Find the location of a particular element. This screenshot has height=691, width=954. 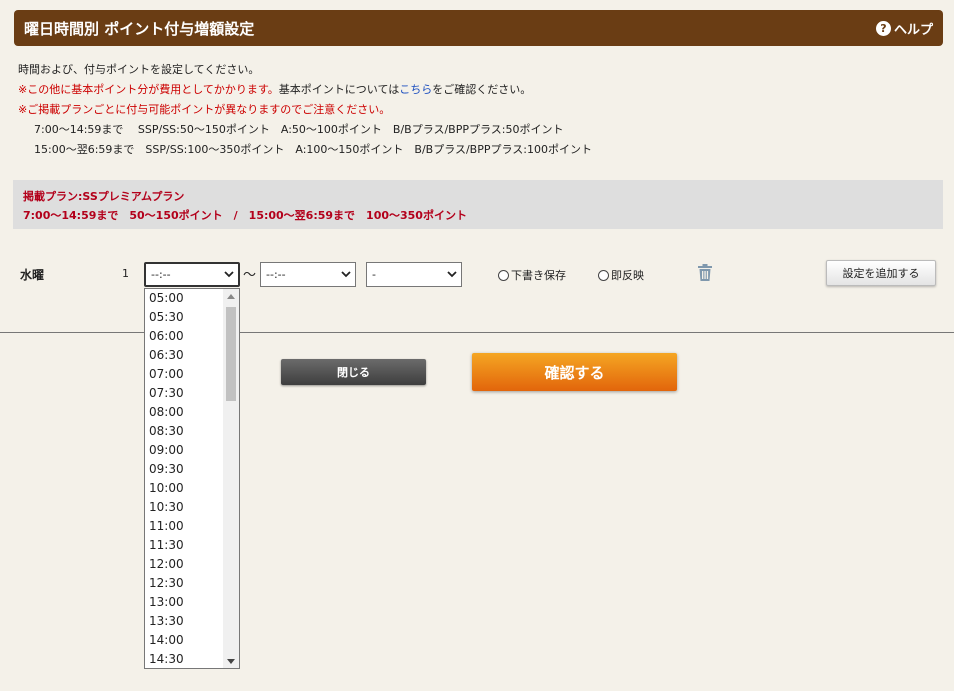

radio-draft-save: 下書き保存 is located at coordinates (532, 275).